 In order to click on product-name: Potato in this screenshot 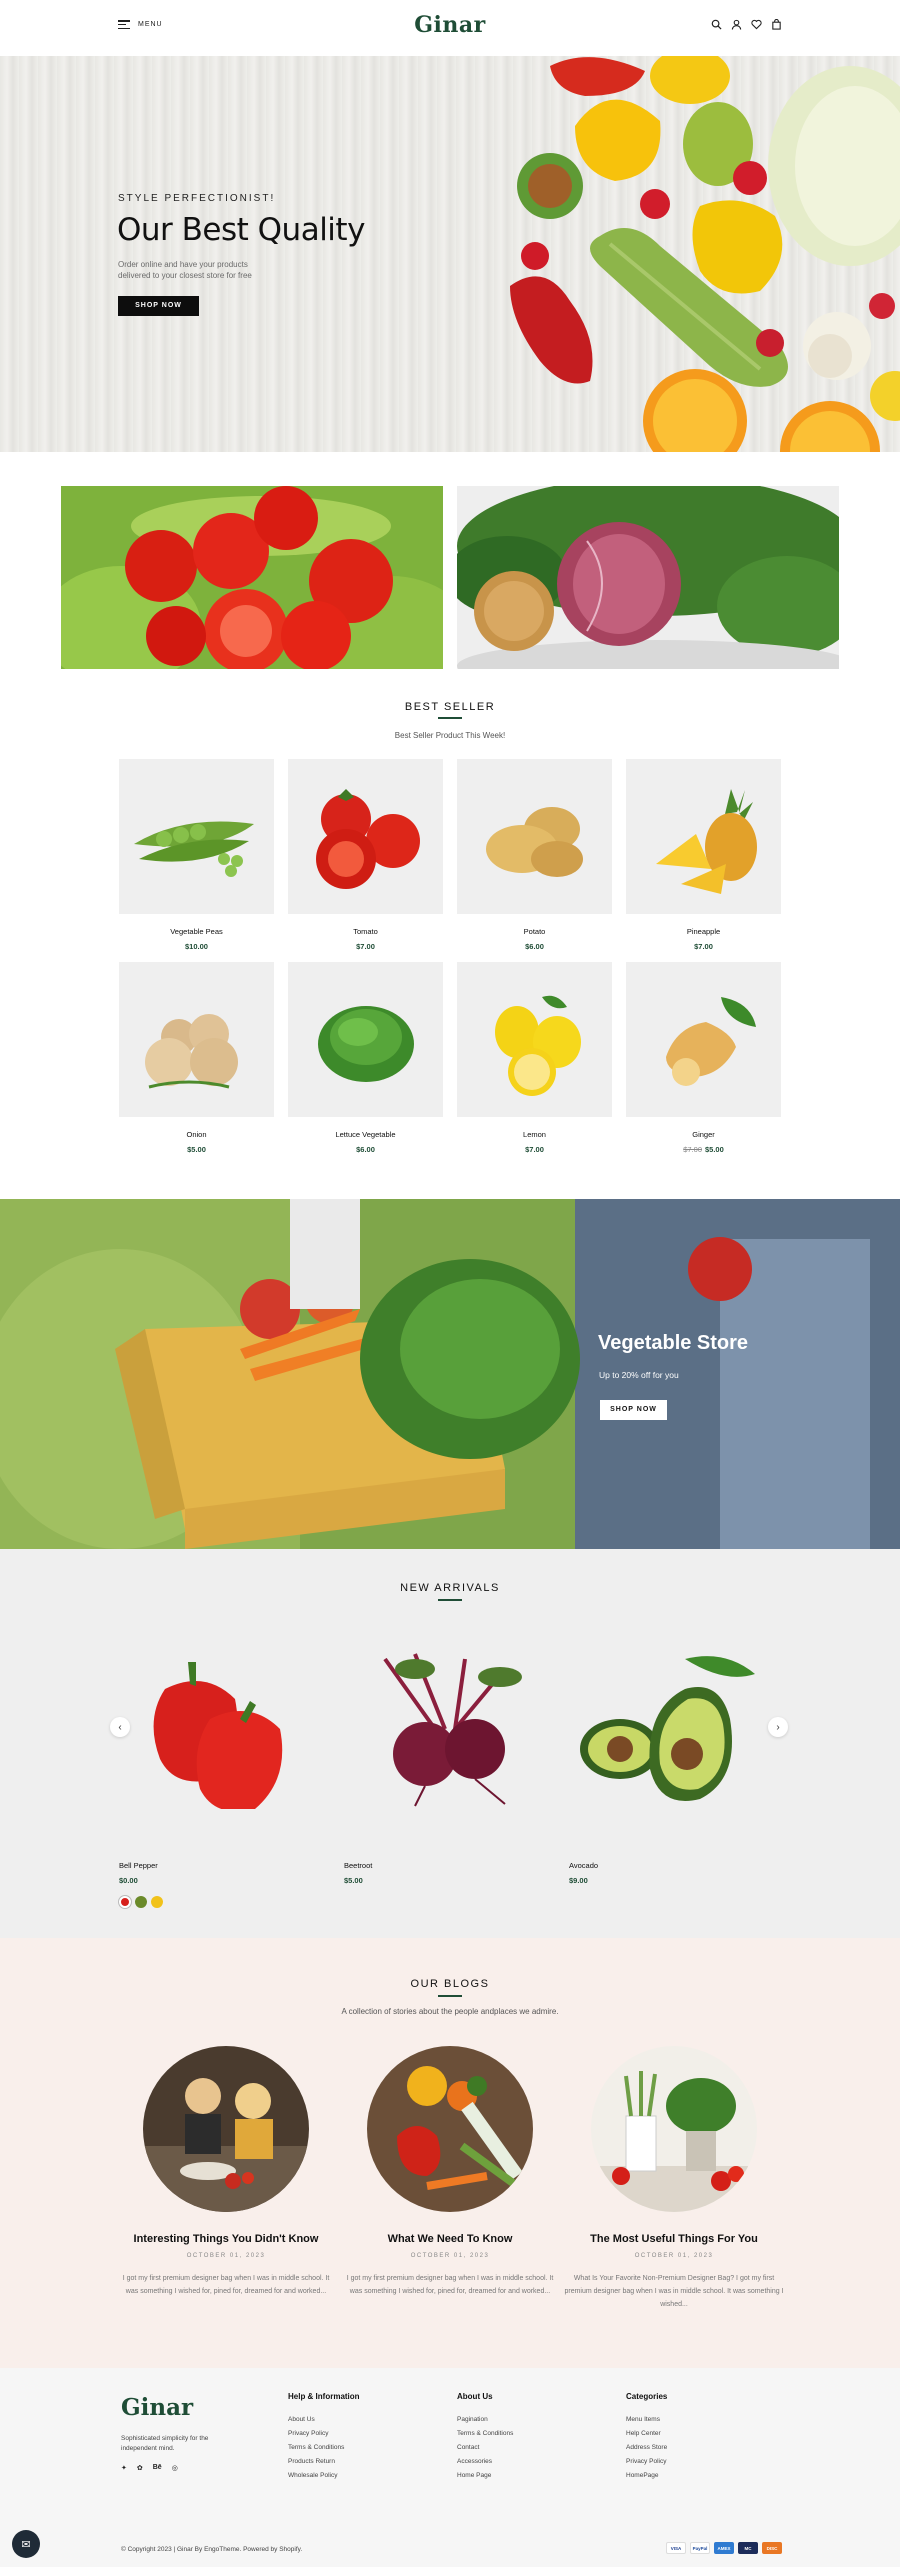, I will do `click(534, 931)`.